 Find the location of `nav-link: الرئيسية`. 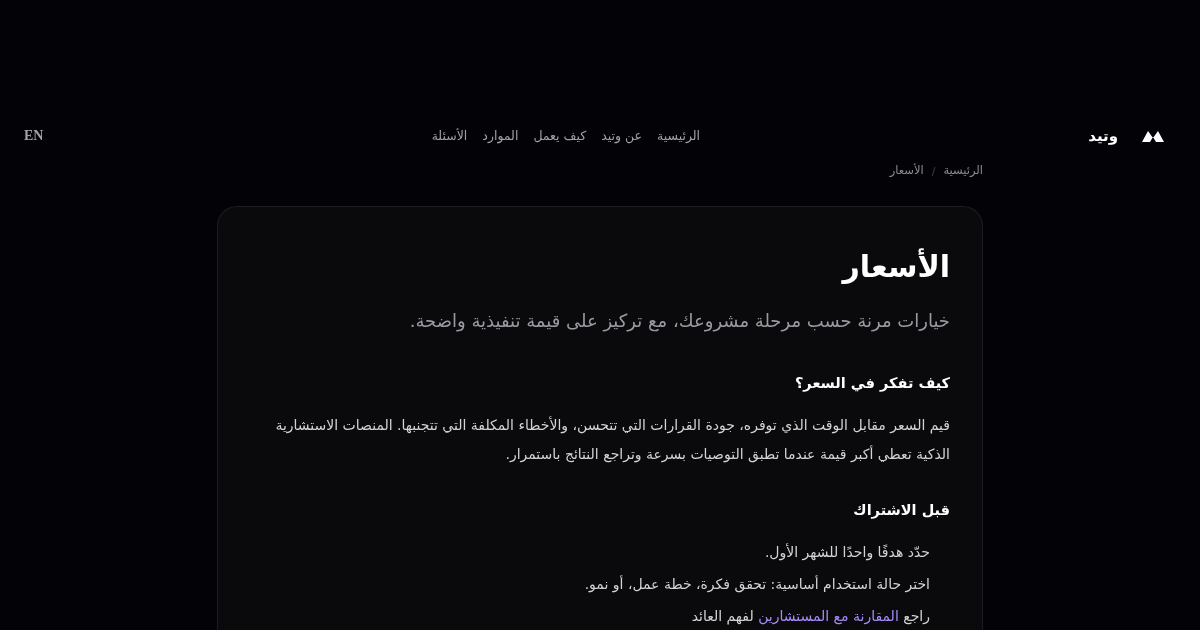

nav-link: الرئيسية is located at coordinates (679, 136).